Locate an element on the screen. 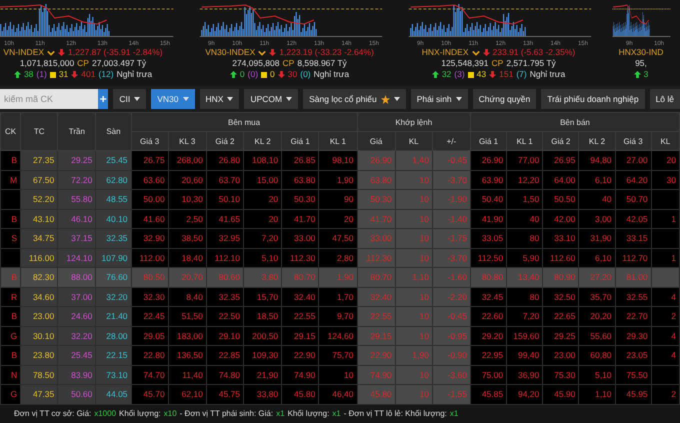  table-cell: 80.60 is located at coordinates (225, 277).